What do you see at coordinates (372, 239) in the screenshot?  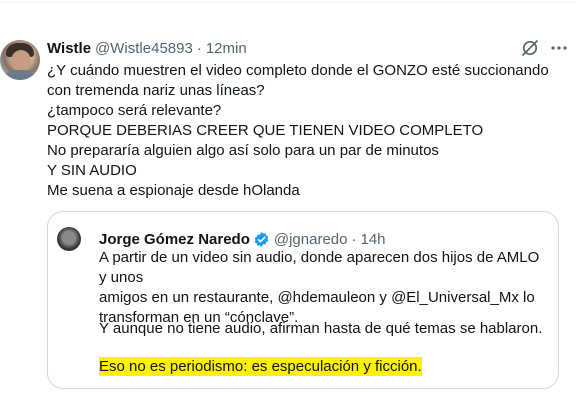 I see `quoted-tweet-timestamp: 14h` at bounding box center [372, 239].